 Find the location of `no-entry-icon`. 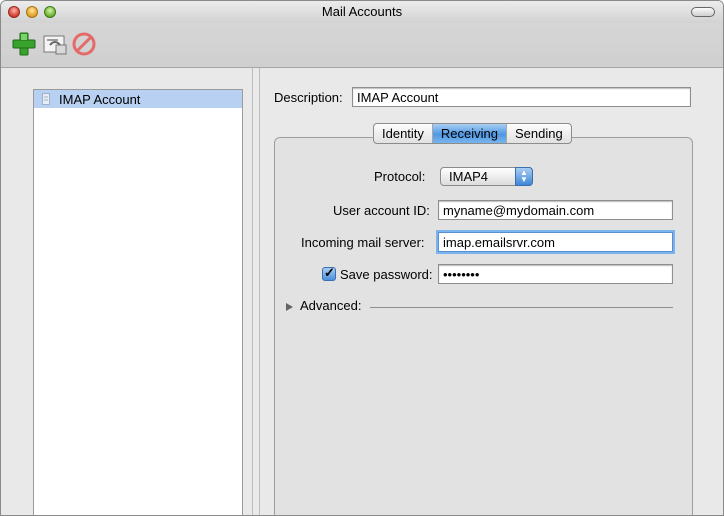

no-entry-icon is located at coordinates (84, 44).